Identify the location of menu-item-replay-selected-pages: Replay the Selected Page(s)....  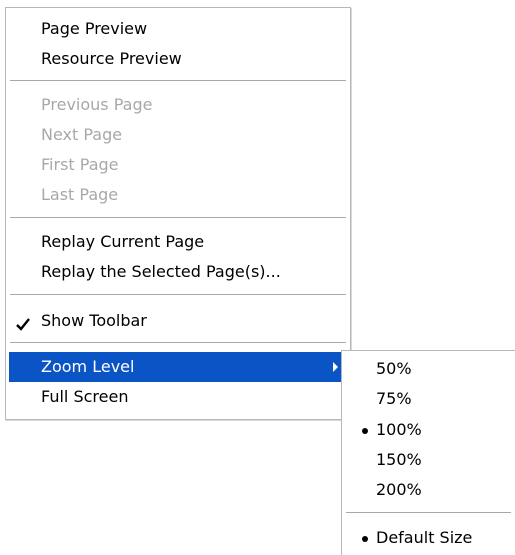
(178, 272).